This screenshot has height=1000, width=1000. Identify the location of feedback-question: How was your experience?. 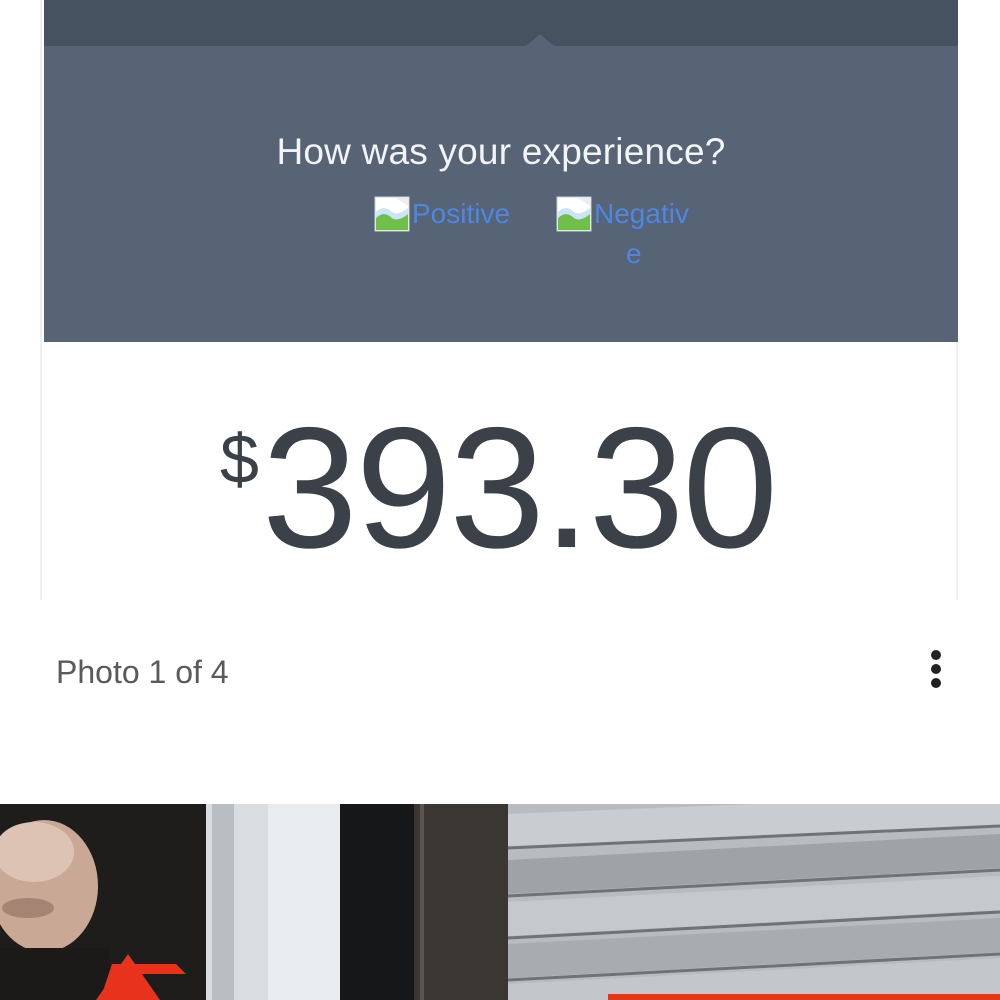
(501, 151).